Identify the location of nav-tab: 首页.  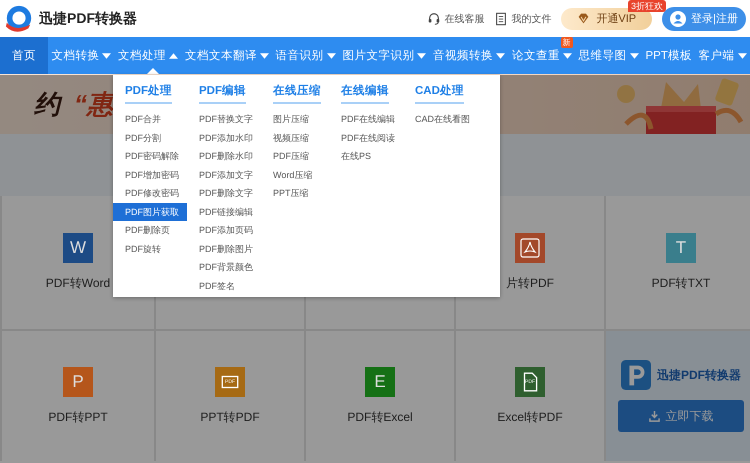
(24, 55).